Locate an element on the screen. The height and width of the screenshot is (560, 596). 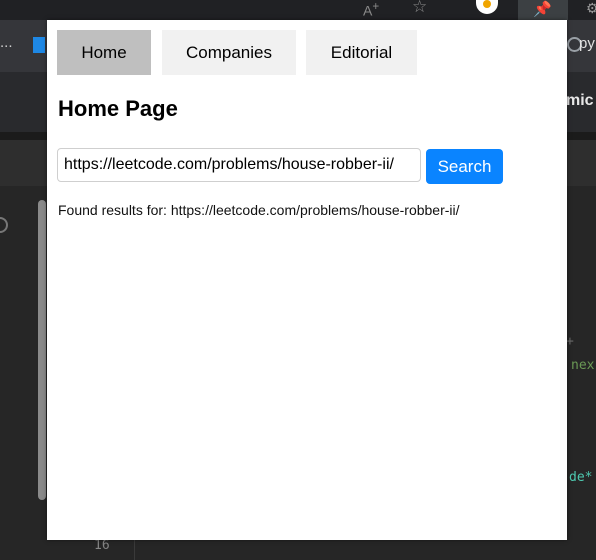
extension-bird-icon is located at coordinates (487, 7).